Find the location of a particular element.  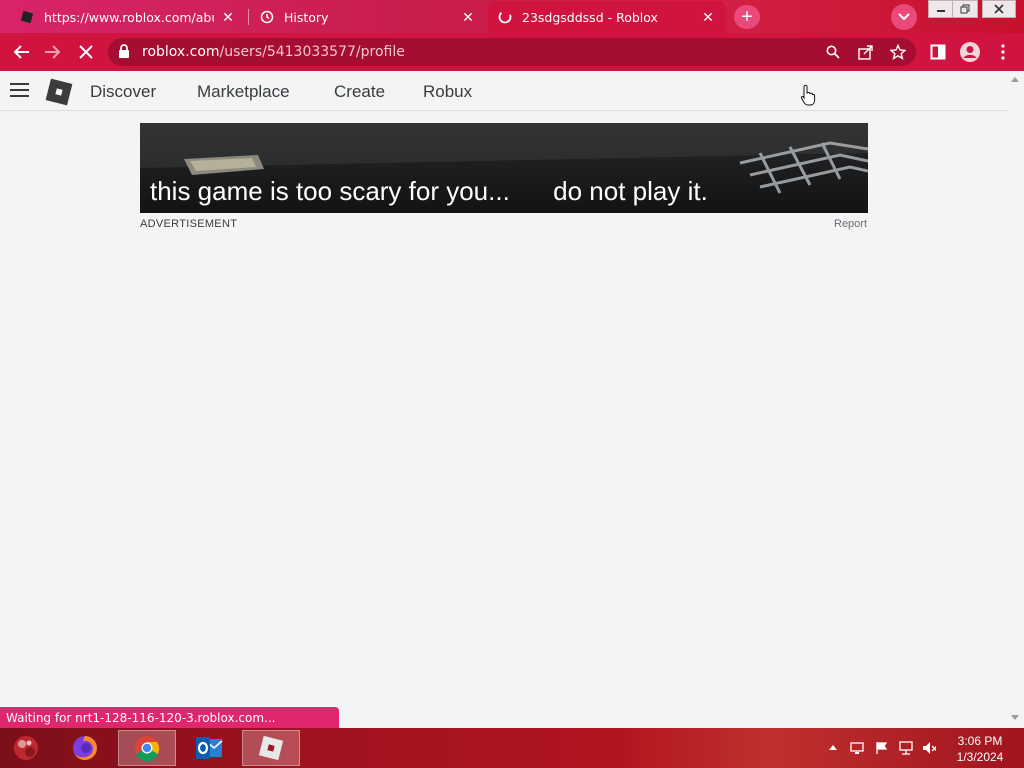

stop-button is located at coordinates (86, 52).